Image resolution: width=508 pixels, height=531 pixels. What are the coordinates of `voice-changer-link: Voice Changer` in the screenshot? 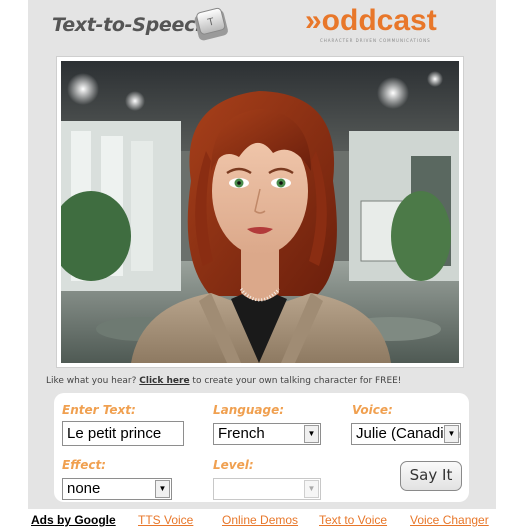 It's located at (449, 520).